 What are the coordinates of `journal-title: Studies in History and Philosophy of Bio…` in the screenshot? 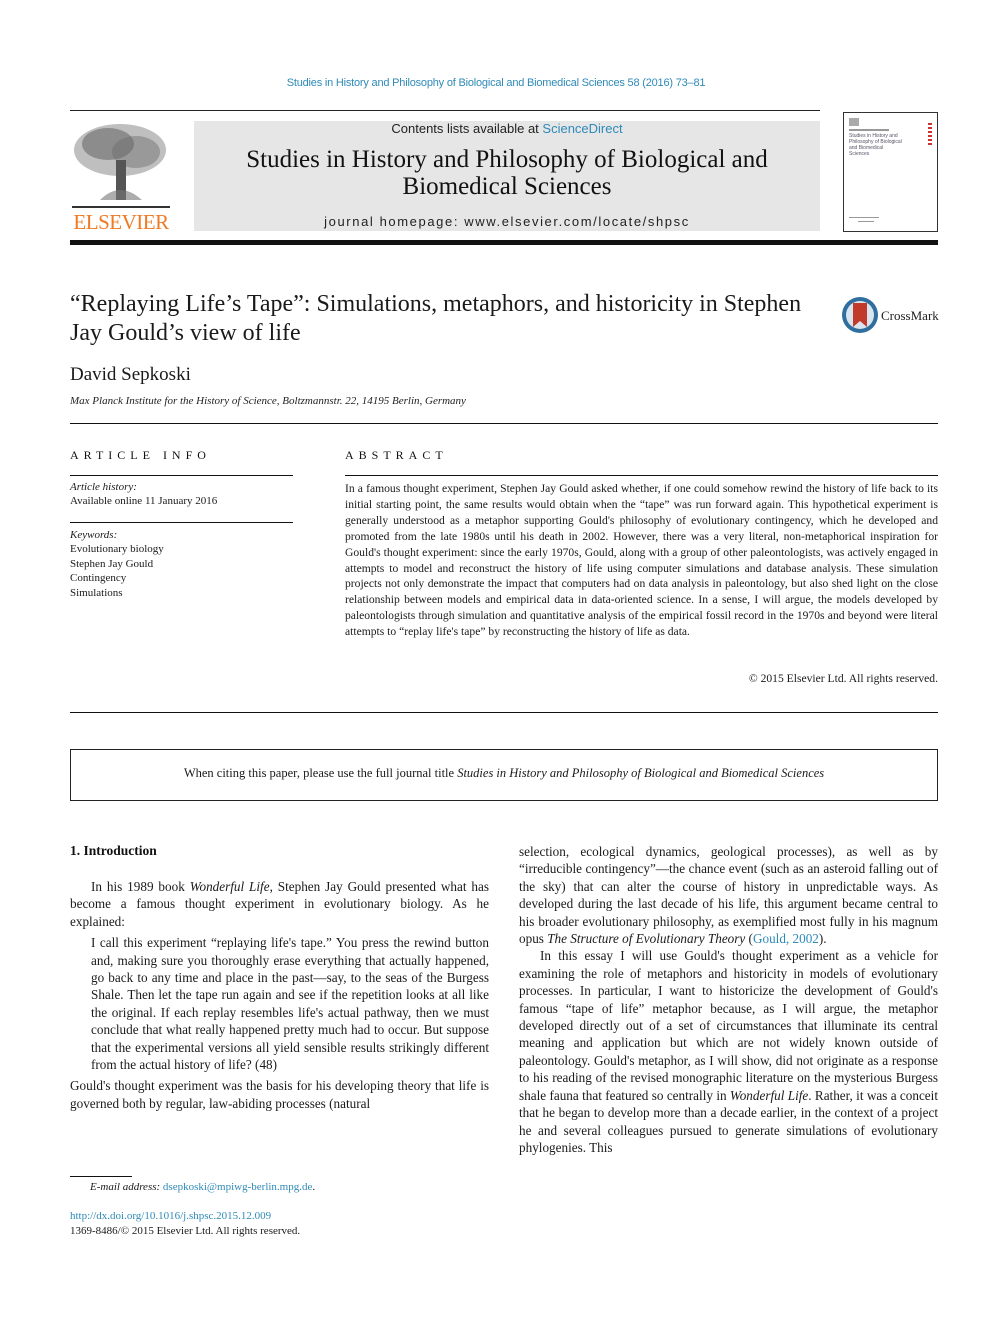 It's located at (507, 173).